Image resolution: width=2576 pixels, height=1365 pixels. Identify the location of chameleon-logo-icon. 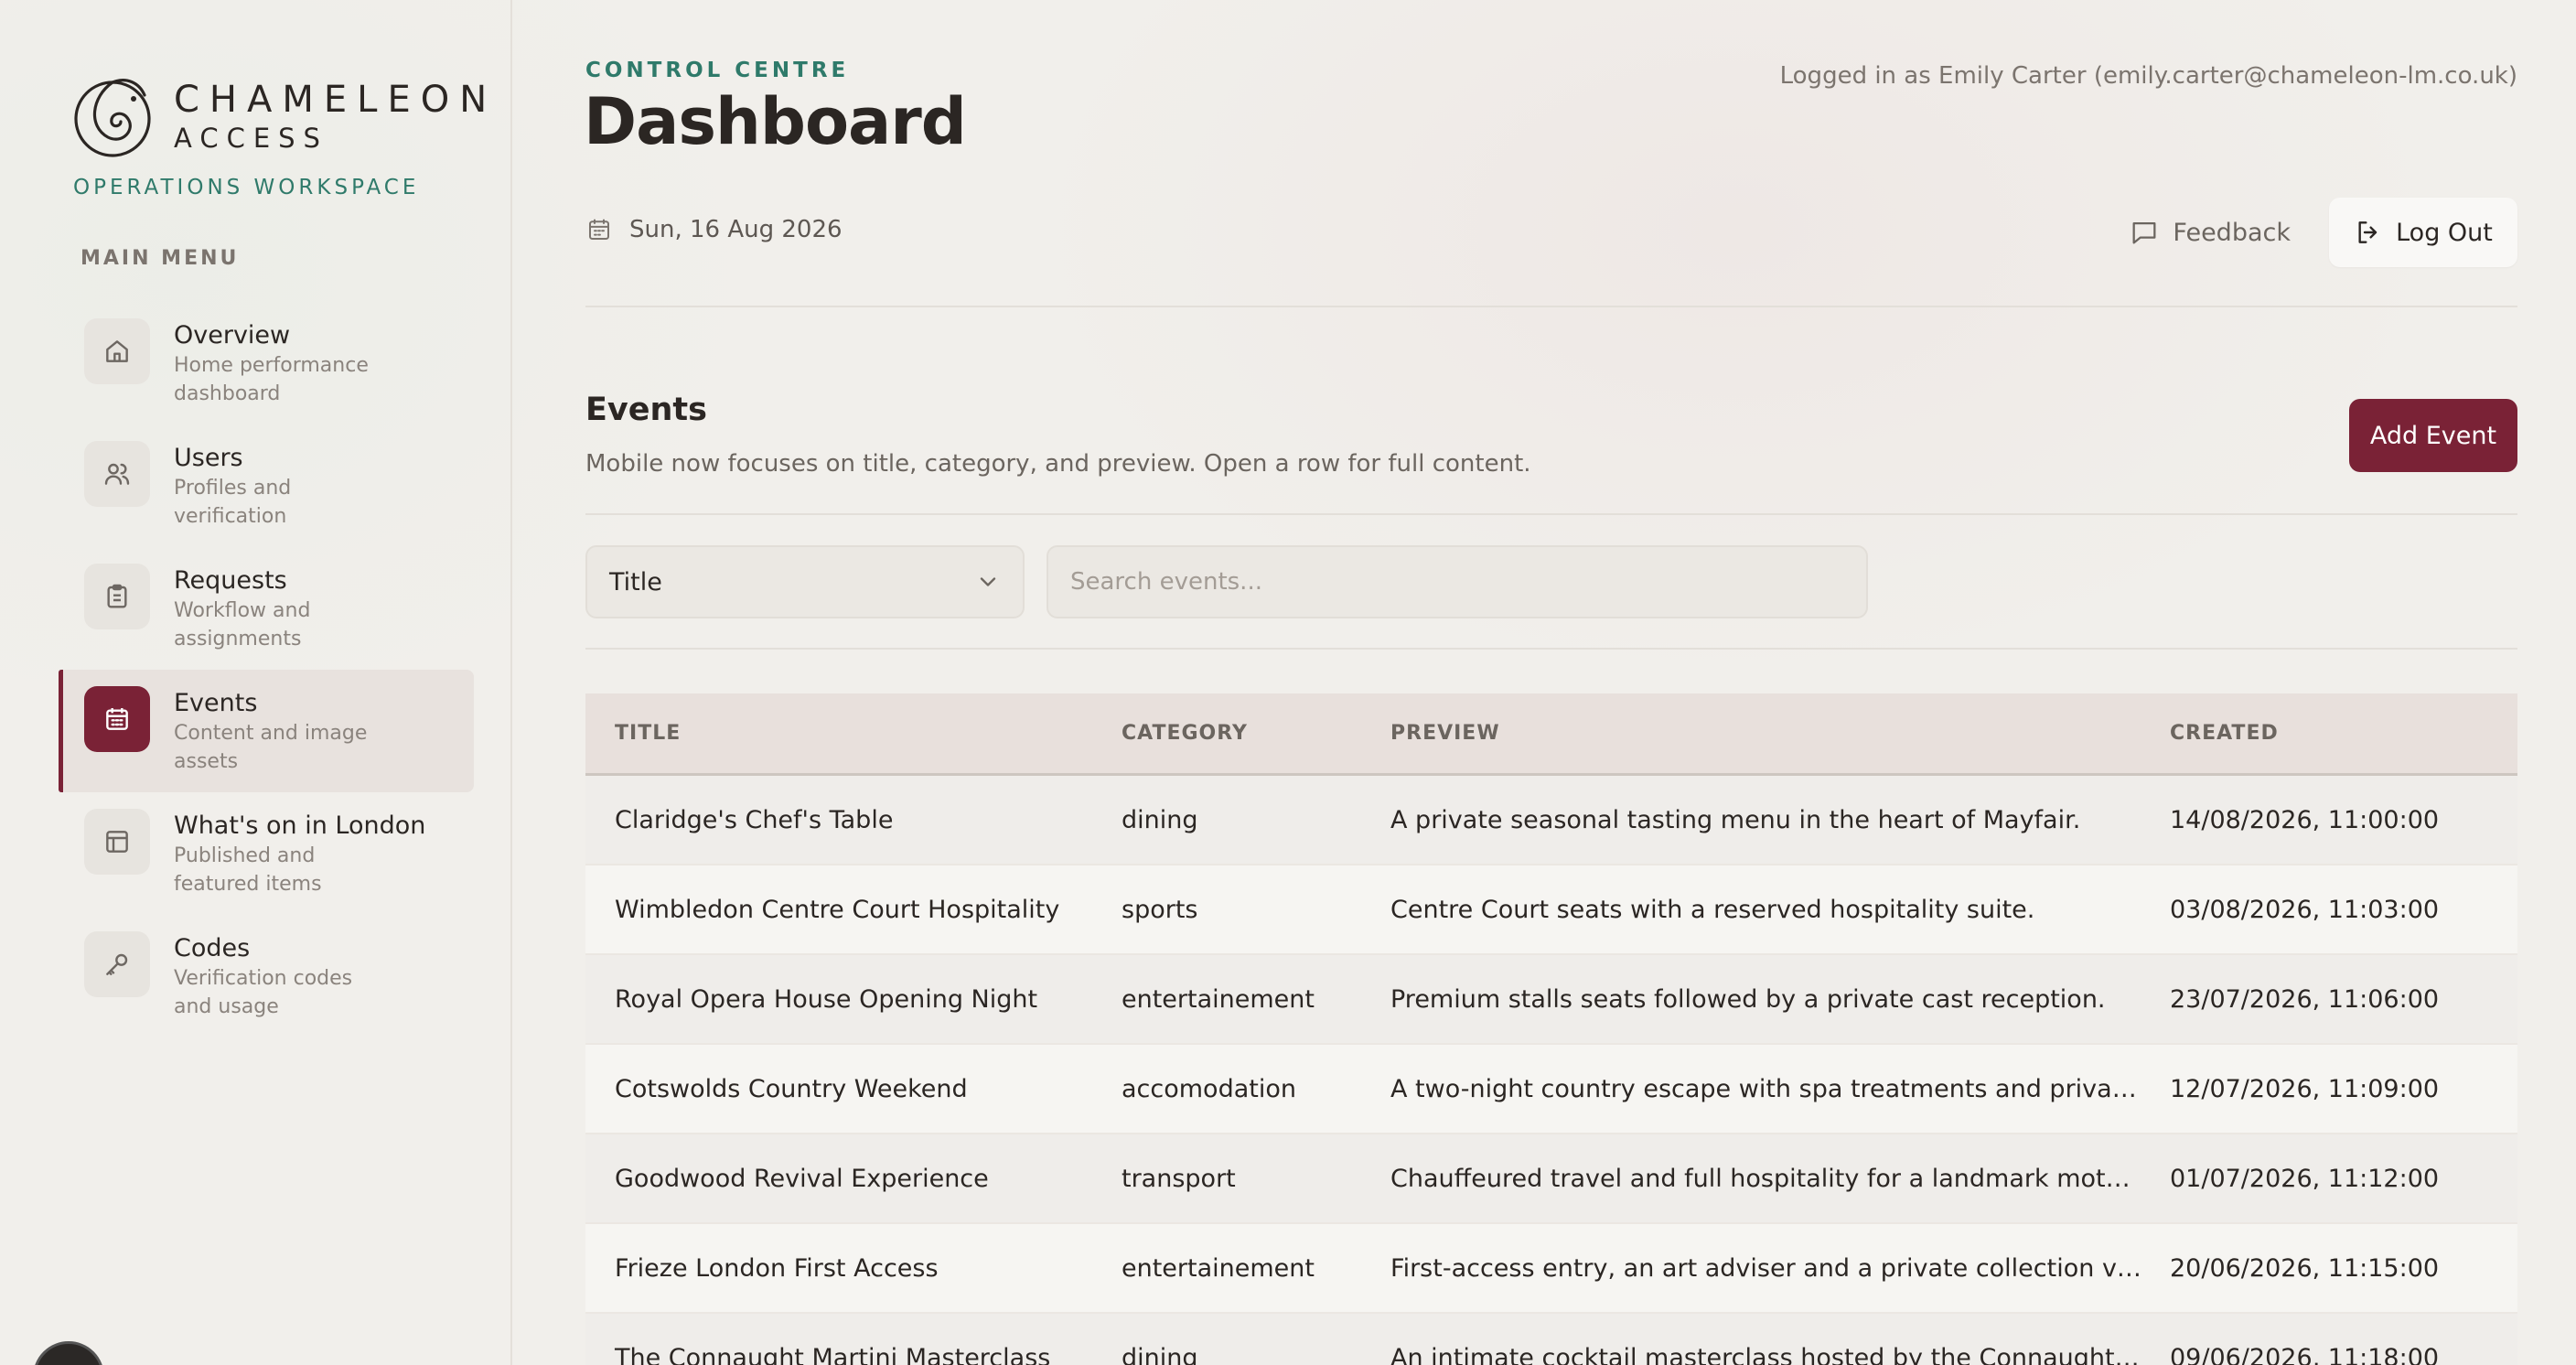
(113, 118).